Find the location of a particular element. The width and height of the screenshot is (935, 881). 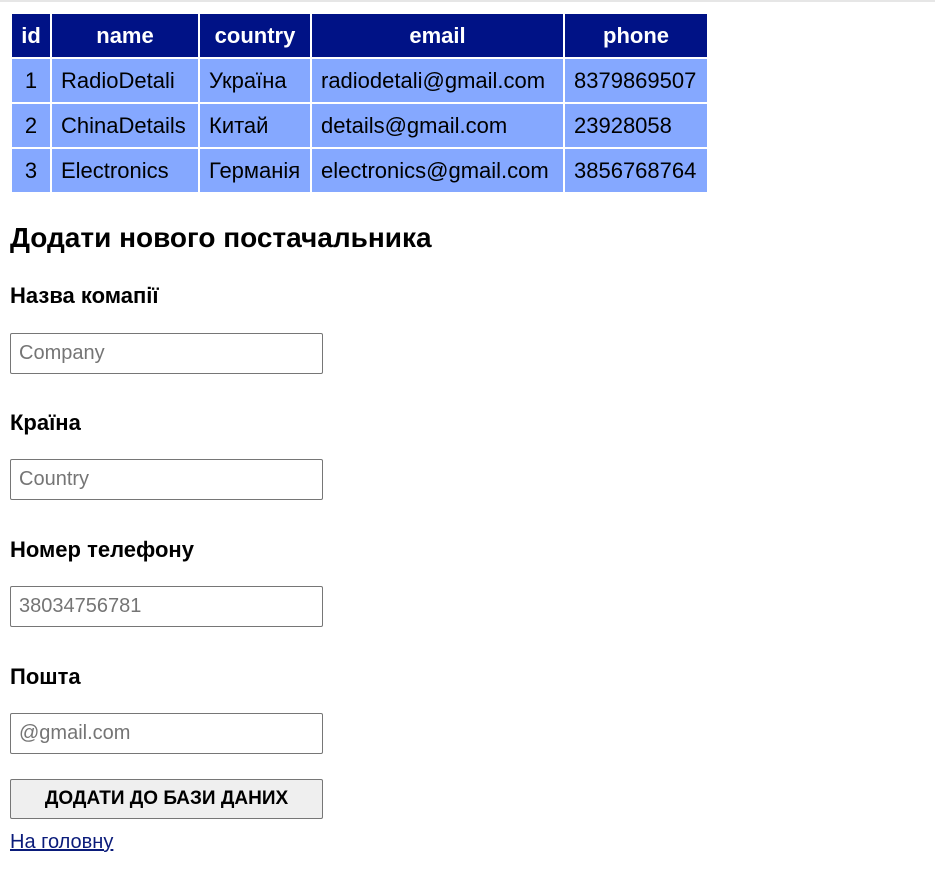

country-label: Країна is located at coordinates (45, 422).